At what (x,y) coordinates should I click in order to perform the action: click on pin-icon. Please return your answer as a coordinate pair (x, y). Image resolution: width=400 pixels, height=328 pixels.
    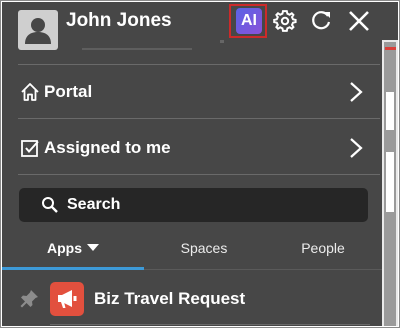
    Looking at the image, I should click on (29, 299).